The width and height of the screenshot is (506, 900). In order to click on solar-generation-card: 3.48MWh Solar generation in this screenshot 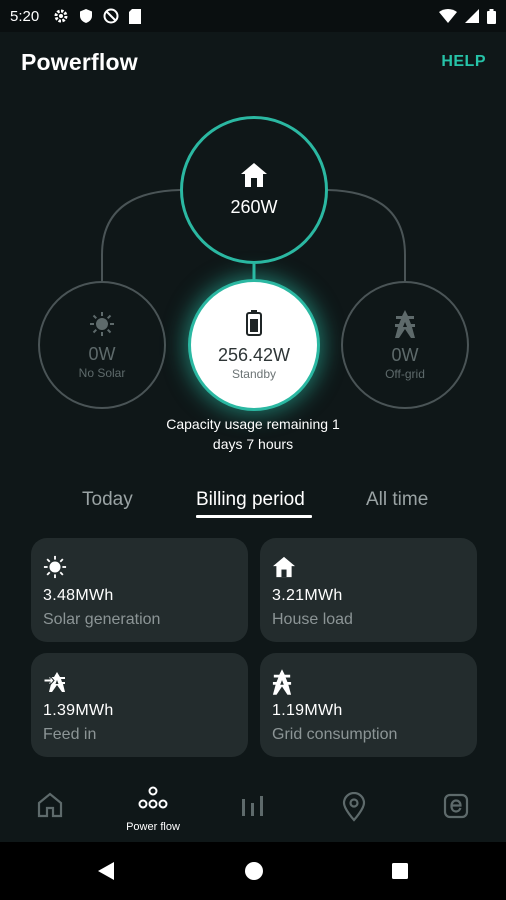, I will do `click(139, 590)`.